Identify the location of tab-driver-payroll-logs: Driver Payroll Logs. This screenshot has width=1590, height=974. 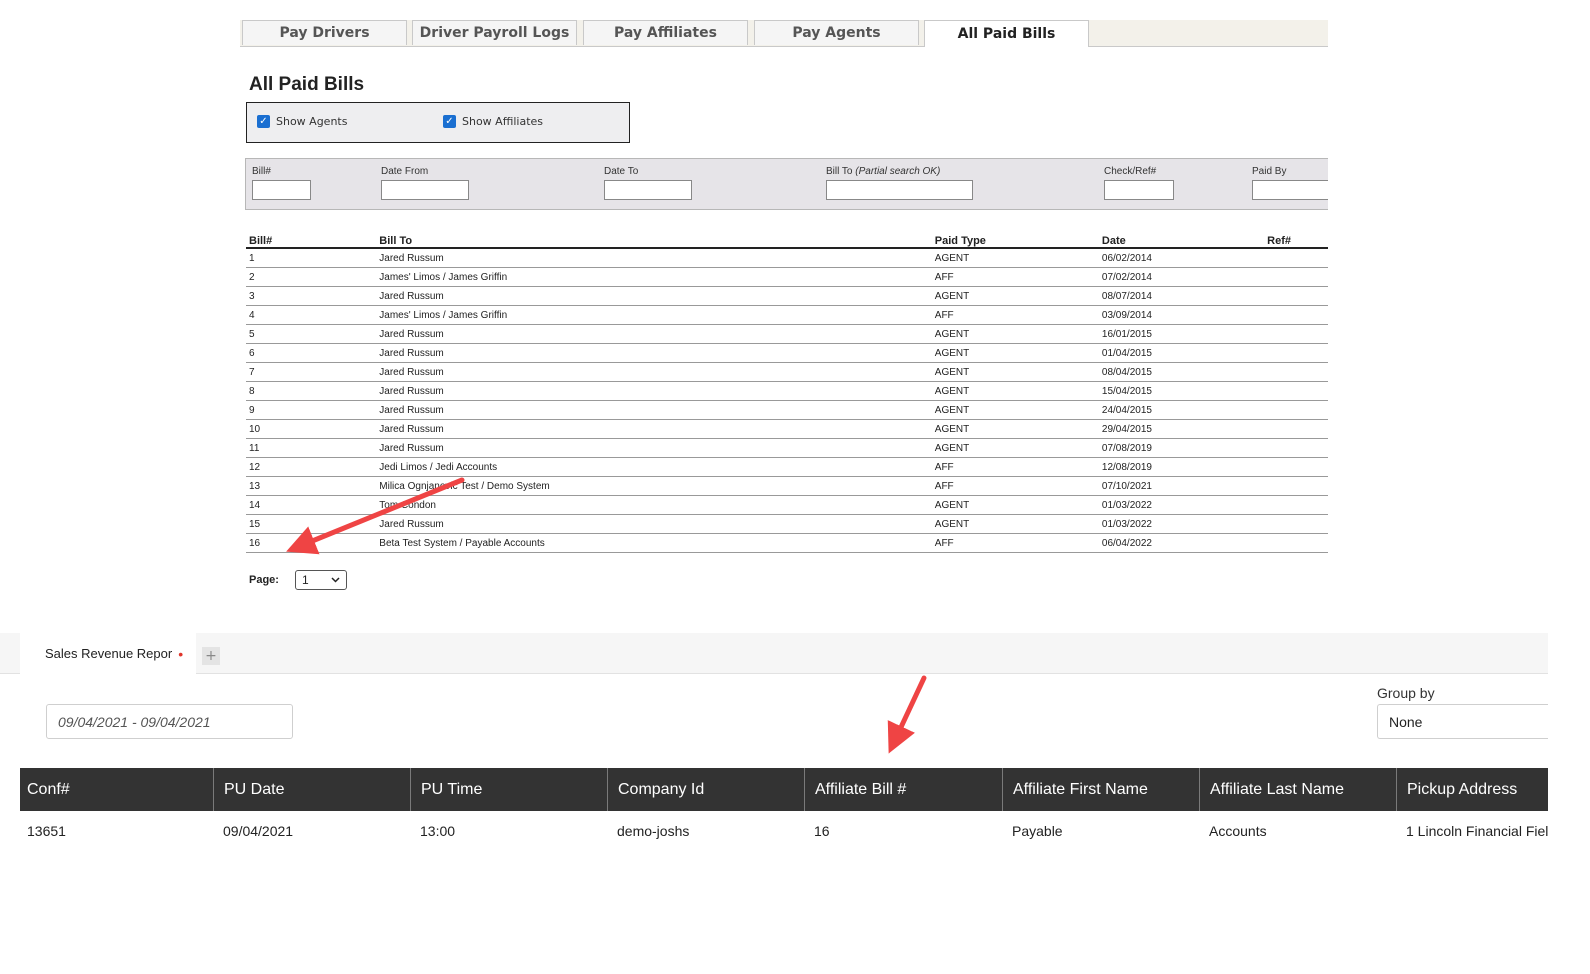
(494, 32).